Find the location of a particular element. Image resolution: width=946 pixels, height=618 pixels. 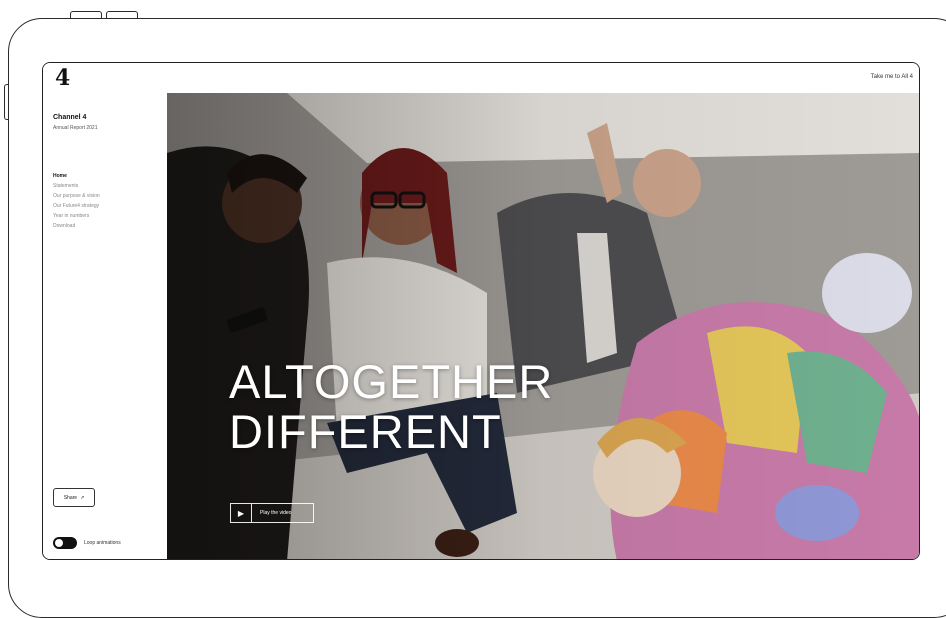

play-icon: ▶ is located at coordinates (241, 513).